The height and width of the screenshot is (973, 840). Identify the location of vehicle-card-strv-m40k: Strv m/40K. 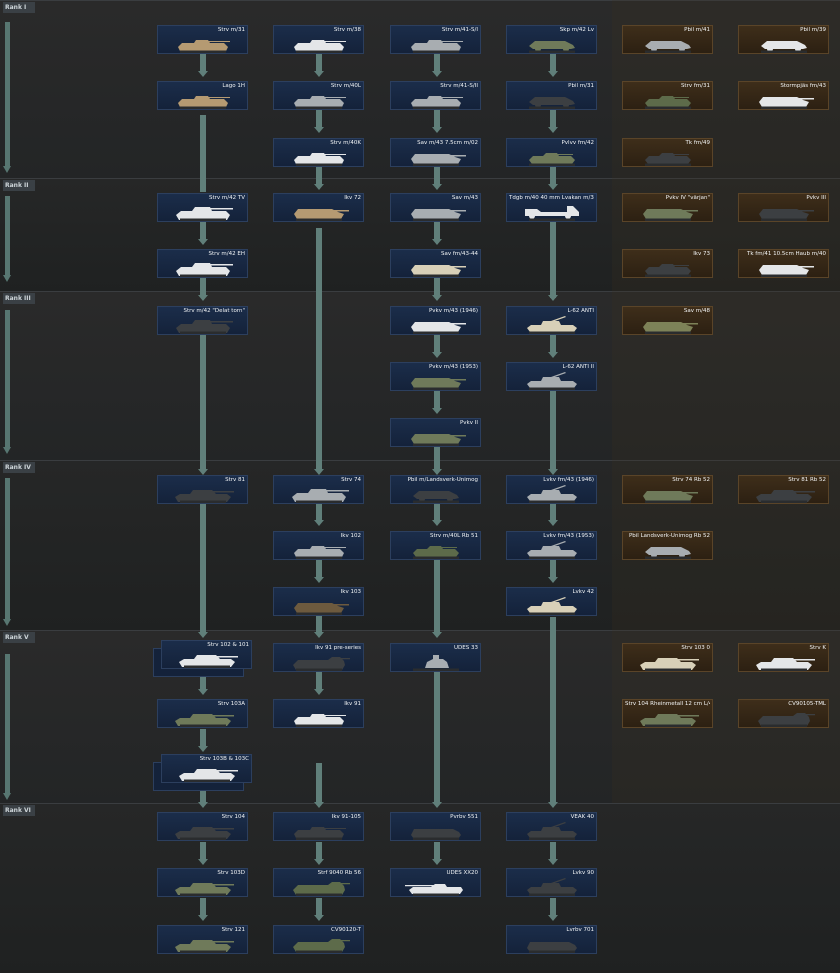
(318, 152).